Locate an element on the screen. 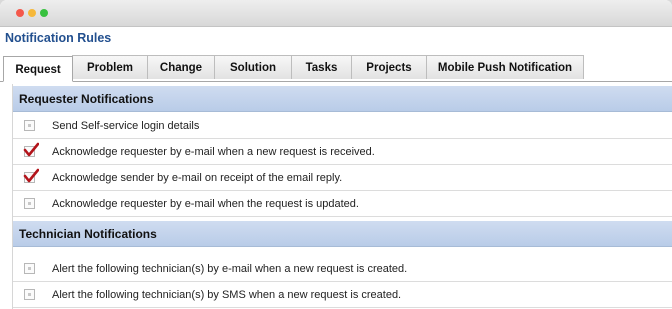 Image resolution: width=672 pixels, height=309 pixels. tab-projects: Projects is located at coordinates (389, 67).